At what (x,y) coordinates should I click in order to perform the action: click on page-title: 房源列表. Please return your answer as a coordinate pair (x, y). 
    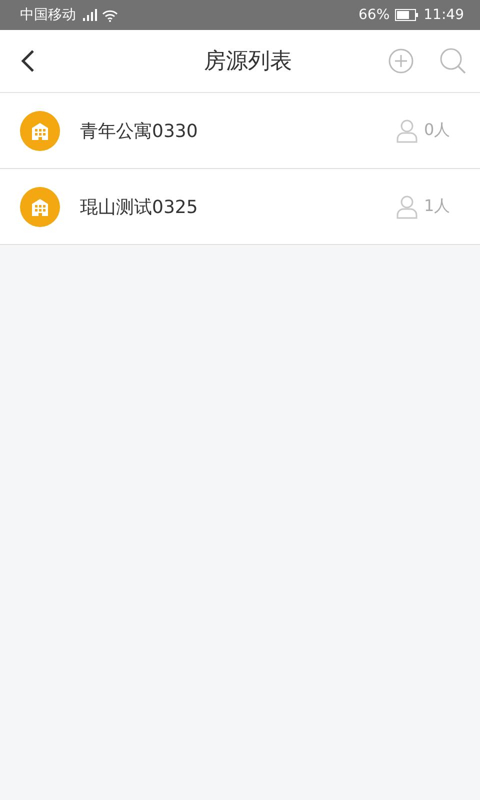
    Looking at the image, I should click on (248, 62).